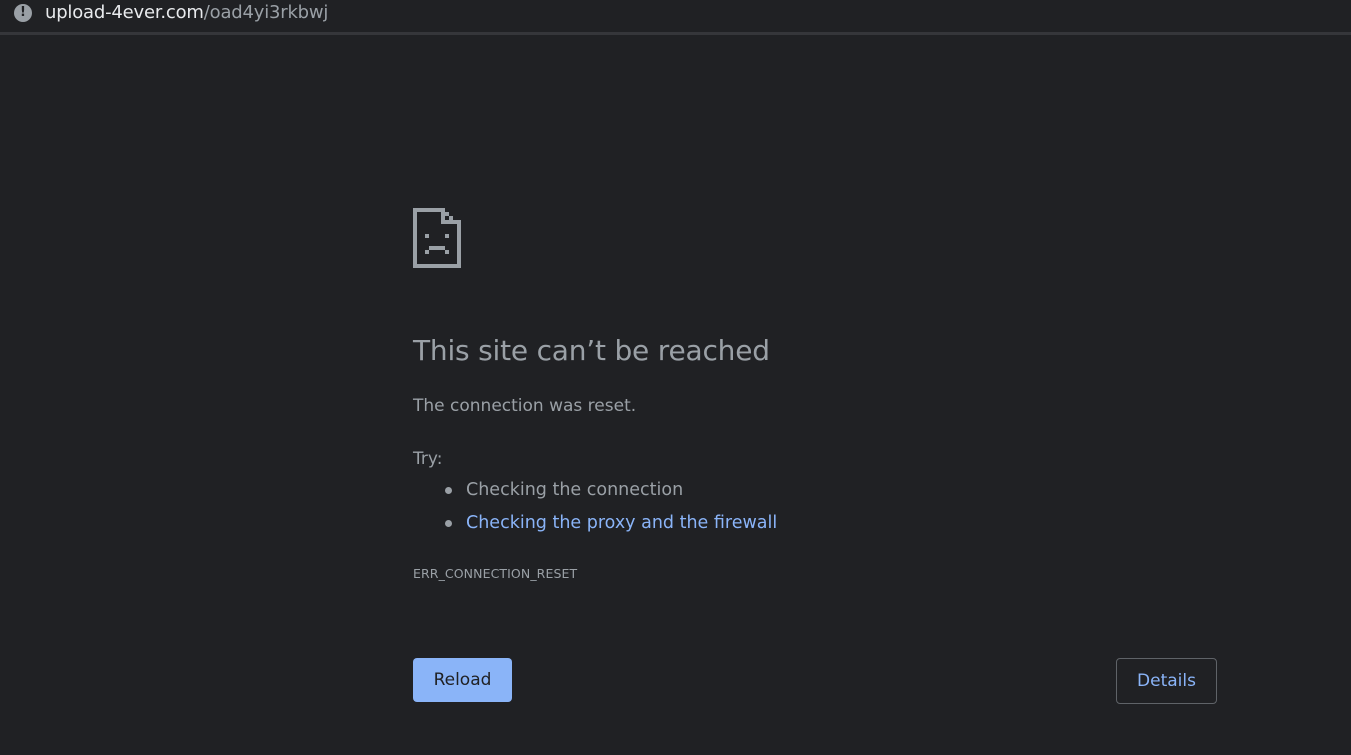  I want to click on suggestion-item-connection: Checking the connection, so click(595, 495).